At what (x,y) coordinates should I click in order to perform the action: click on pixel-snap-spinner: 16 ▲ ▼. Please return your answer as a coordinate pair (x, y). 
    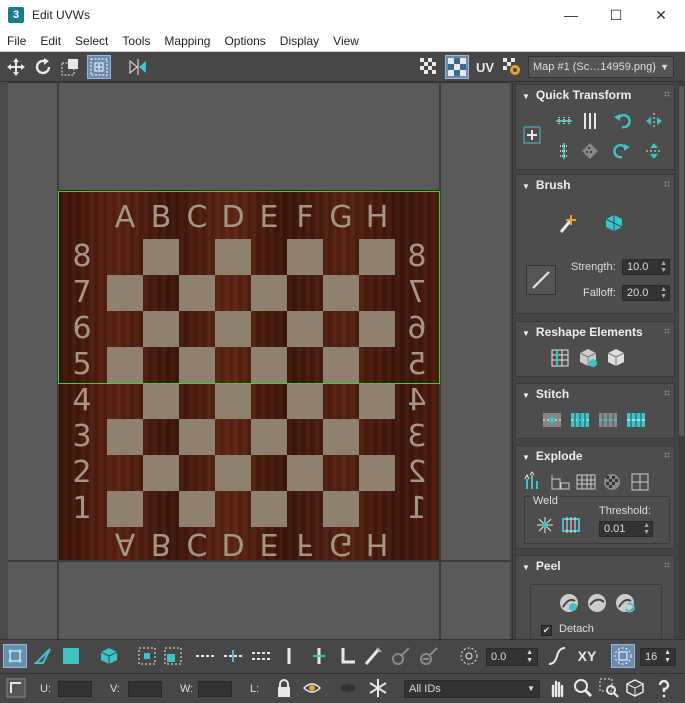
    Looking at the image, I should click on (658, 657).